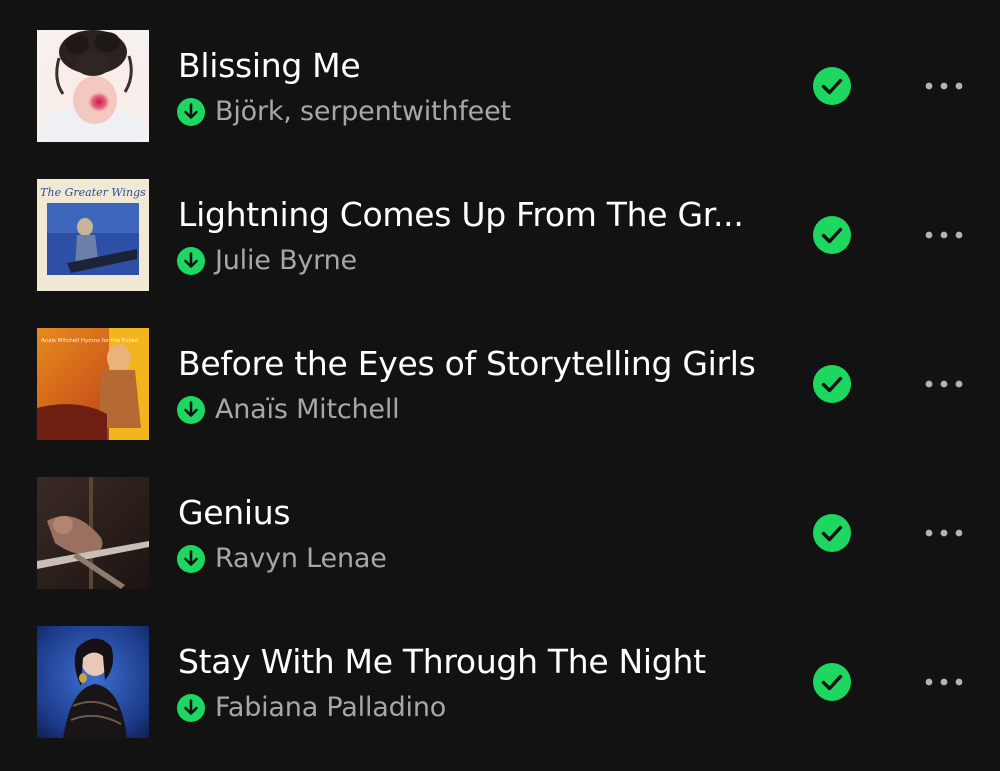 The height and width of the screenshot is (771, 1000). I want to click on artist-name: Fabiana Palladino, so click(330, 708).